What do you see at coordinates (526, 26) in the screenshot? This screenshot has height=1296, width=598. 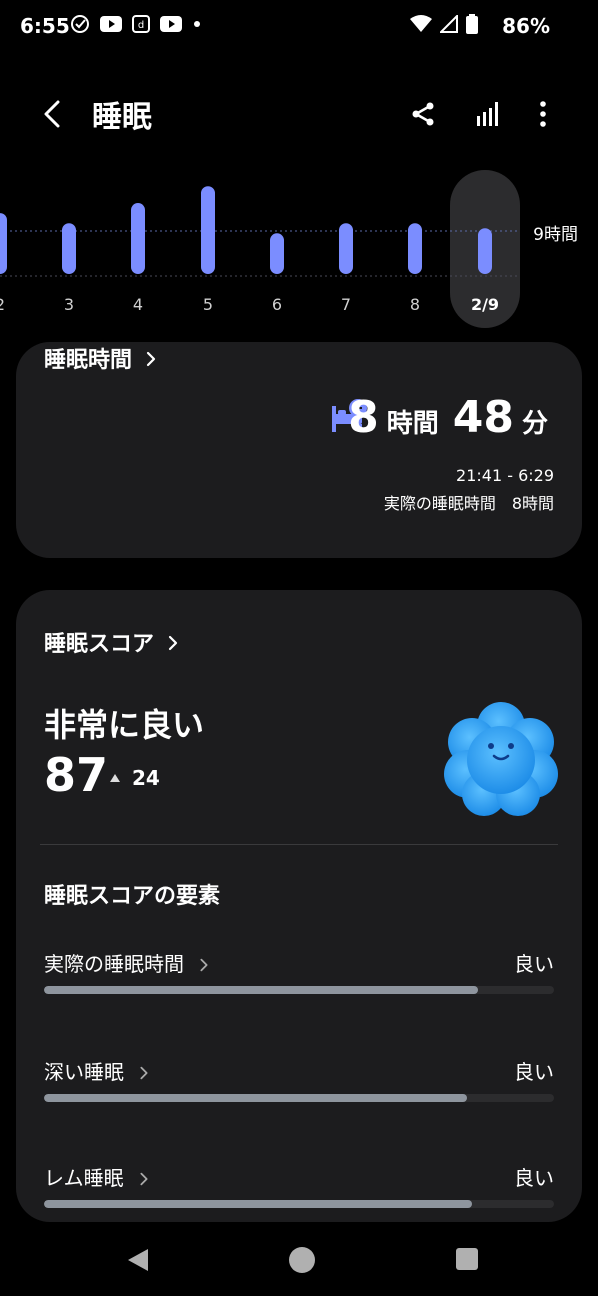 I see `battery-percent: 86%` at bounding box center [526, 26].